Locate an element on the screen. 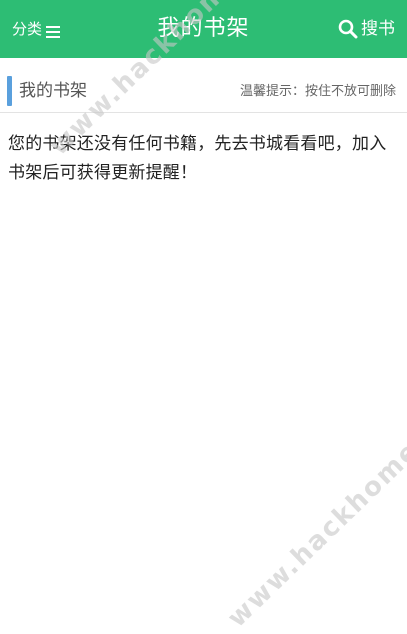 This screenshot has height=634, width=407. search-button: 搜书 is located at coordinates (366, 29).